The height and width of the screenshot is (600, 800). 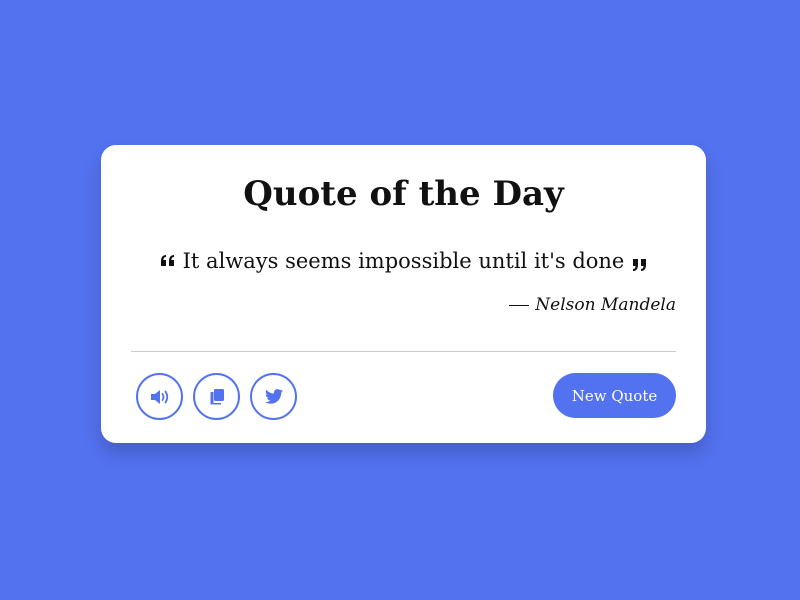 I want to click on volume-icon, so click(x=159, y=396).